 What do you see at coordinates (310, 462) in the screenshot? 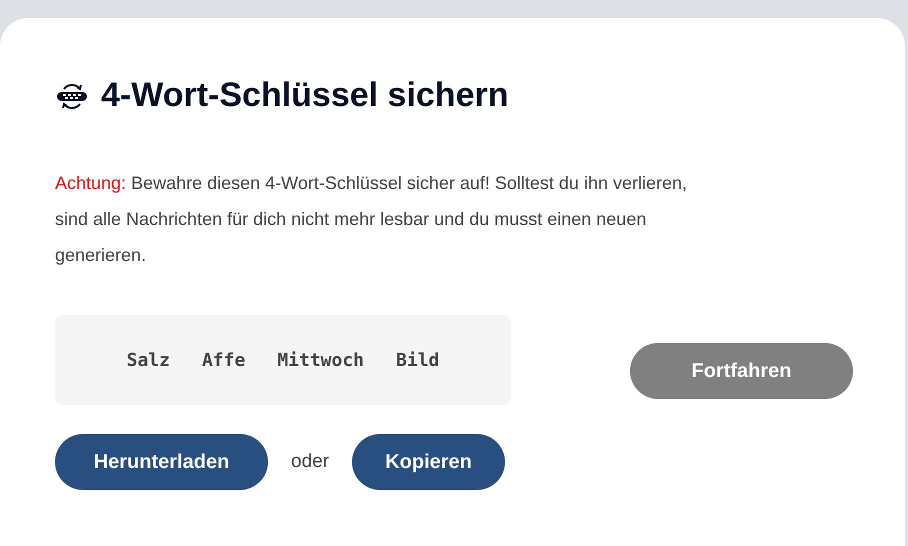
I see `separator-text: oder` at bounding box center [310, 462].